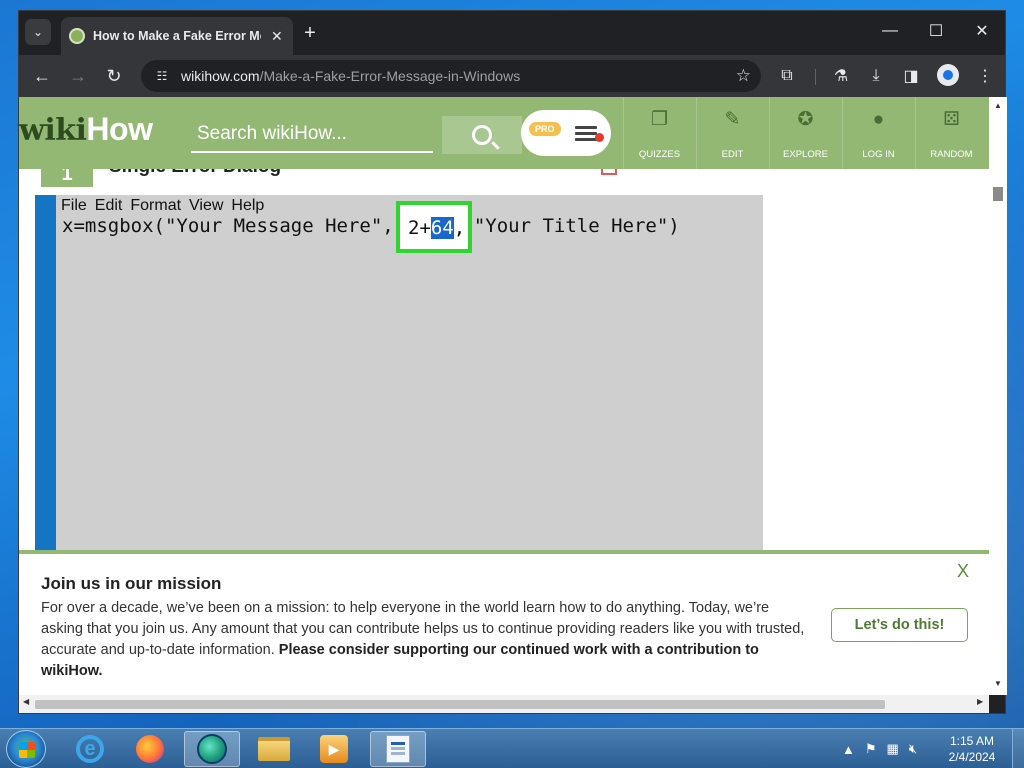  What do you see at coordinates (38, 32) in the screenshot?
I see `tab-search-button: ⌄` at bounding box center [38, 32].